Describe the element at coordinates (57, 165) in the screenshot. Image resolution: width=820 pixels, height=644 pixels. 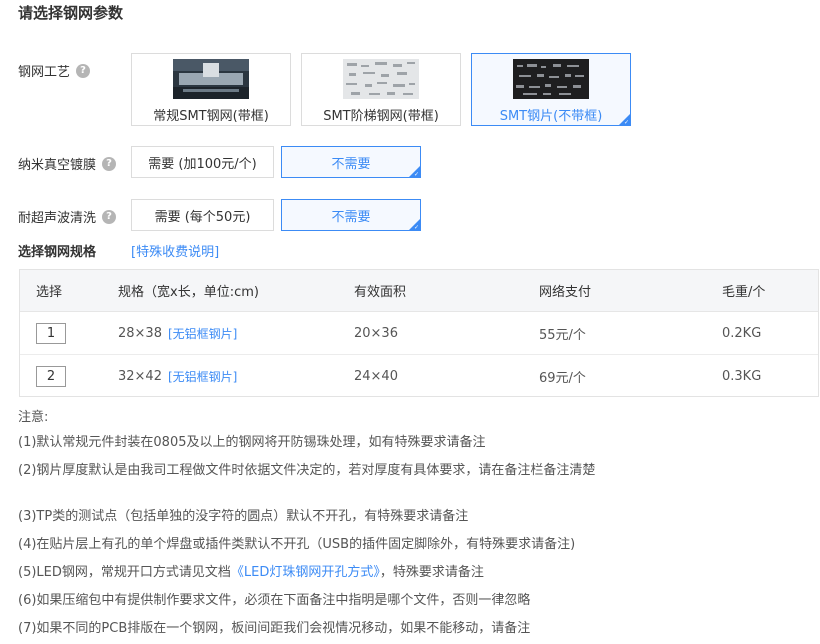
I see `nano-coating-label-text: 纳米真空镀膜` at that location.